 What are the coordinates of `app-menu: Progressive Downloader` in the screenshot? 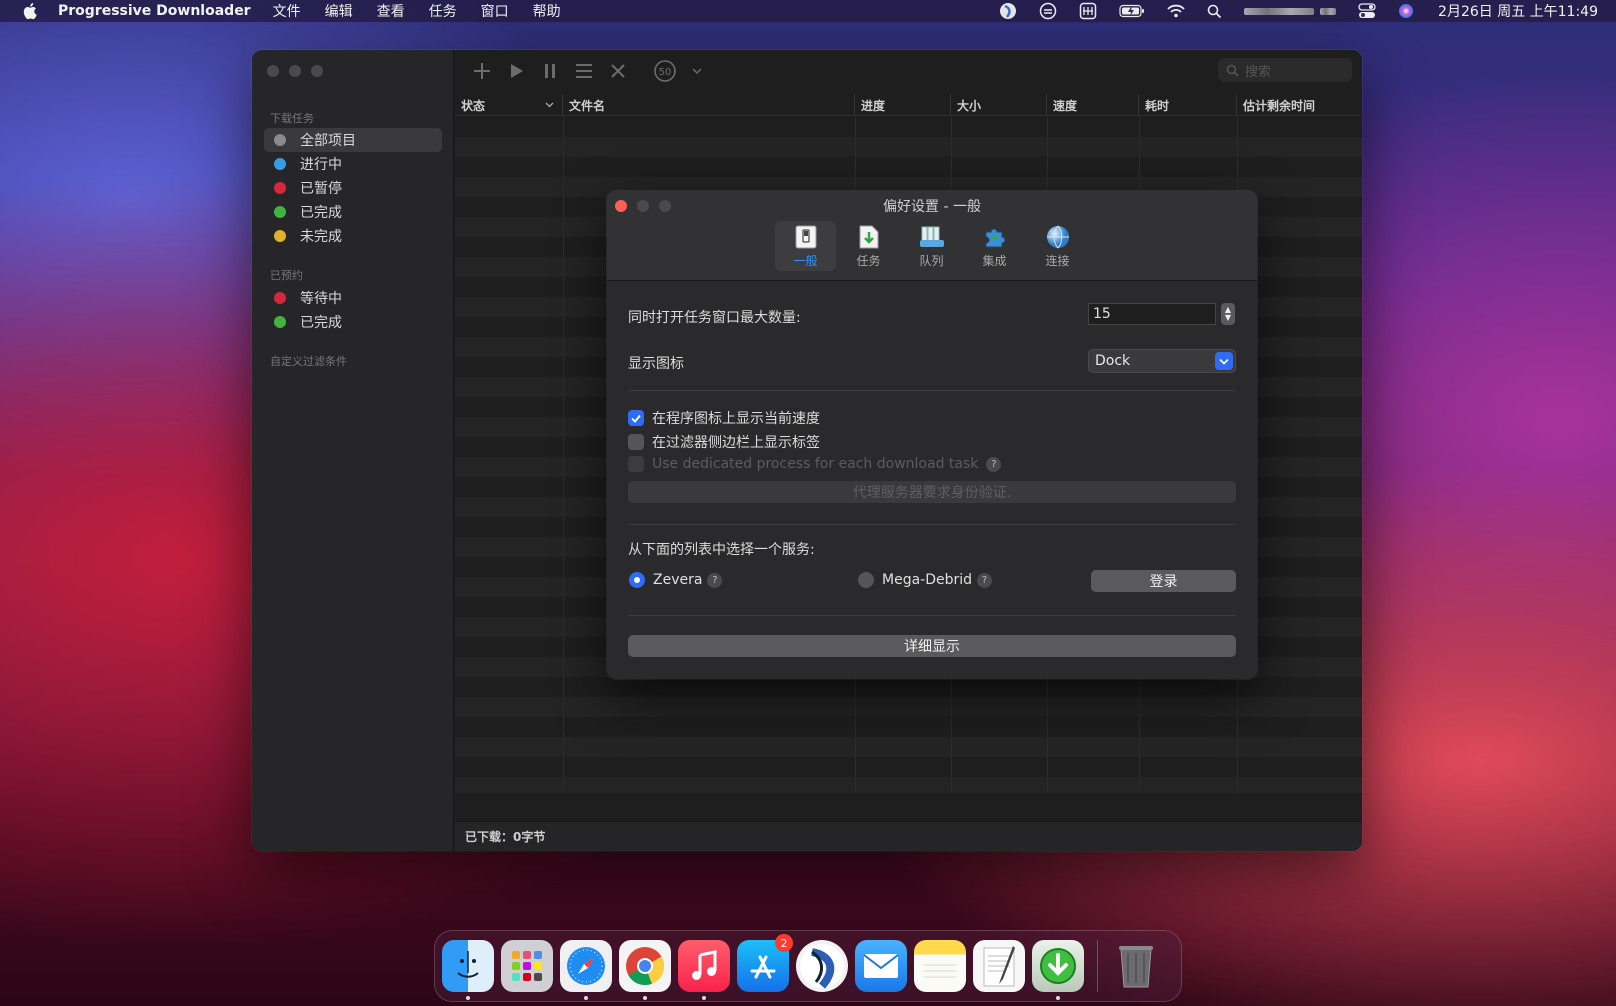 It's located at (154, 11).